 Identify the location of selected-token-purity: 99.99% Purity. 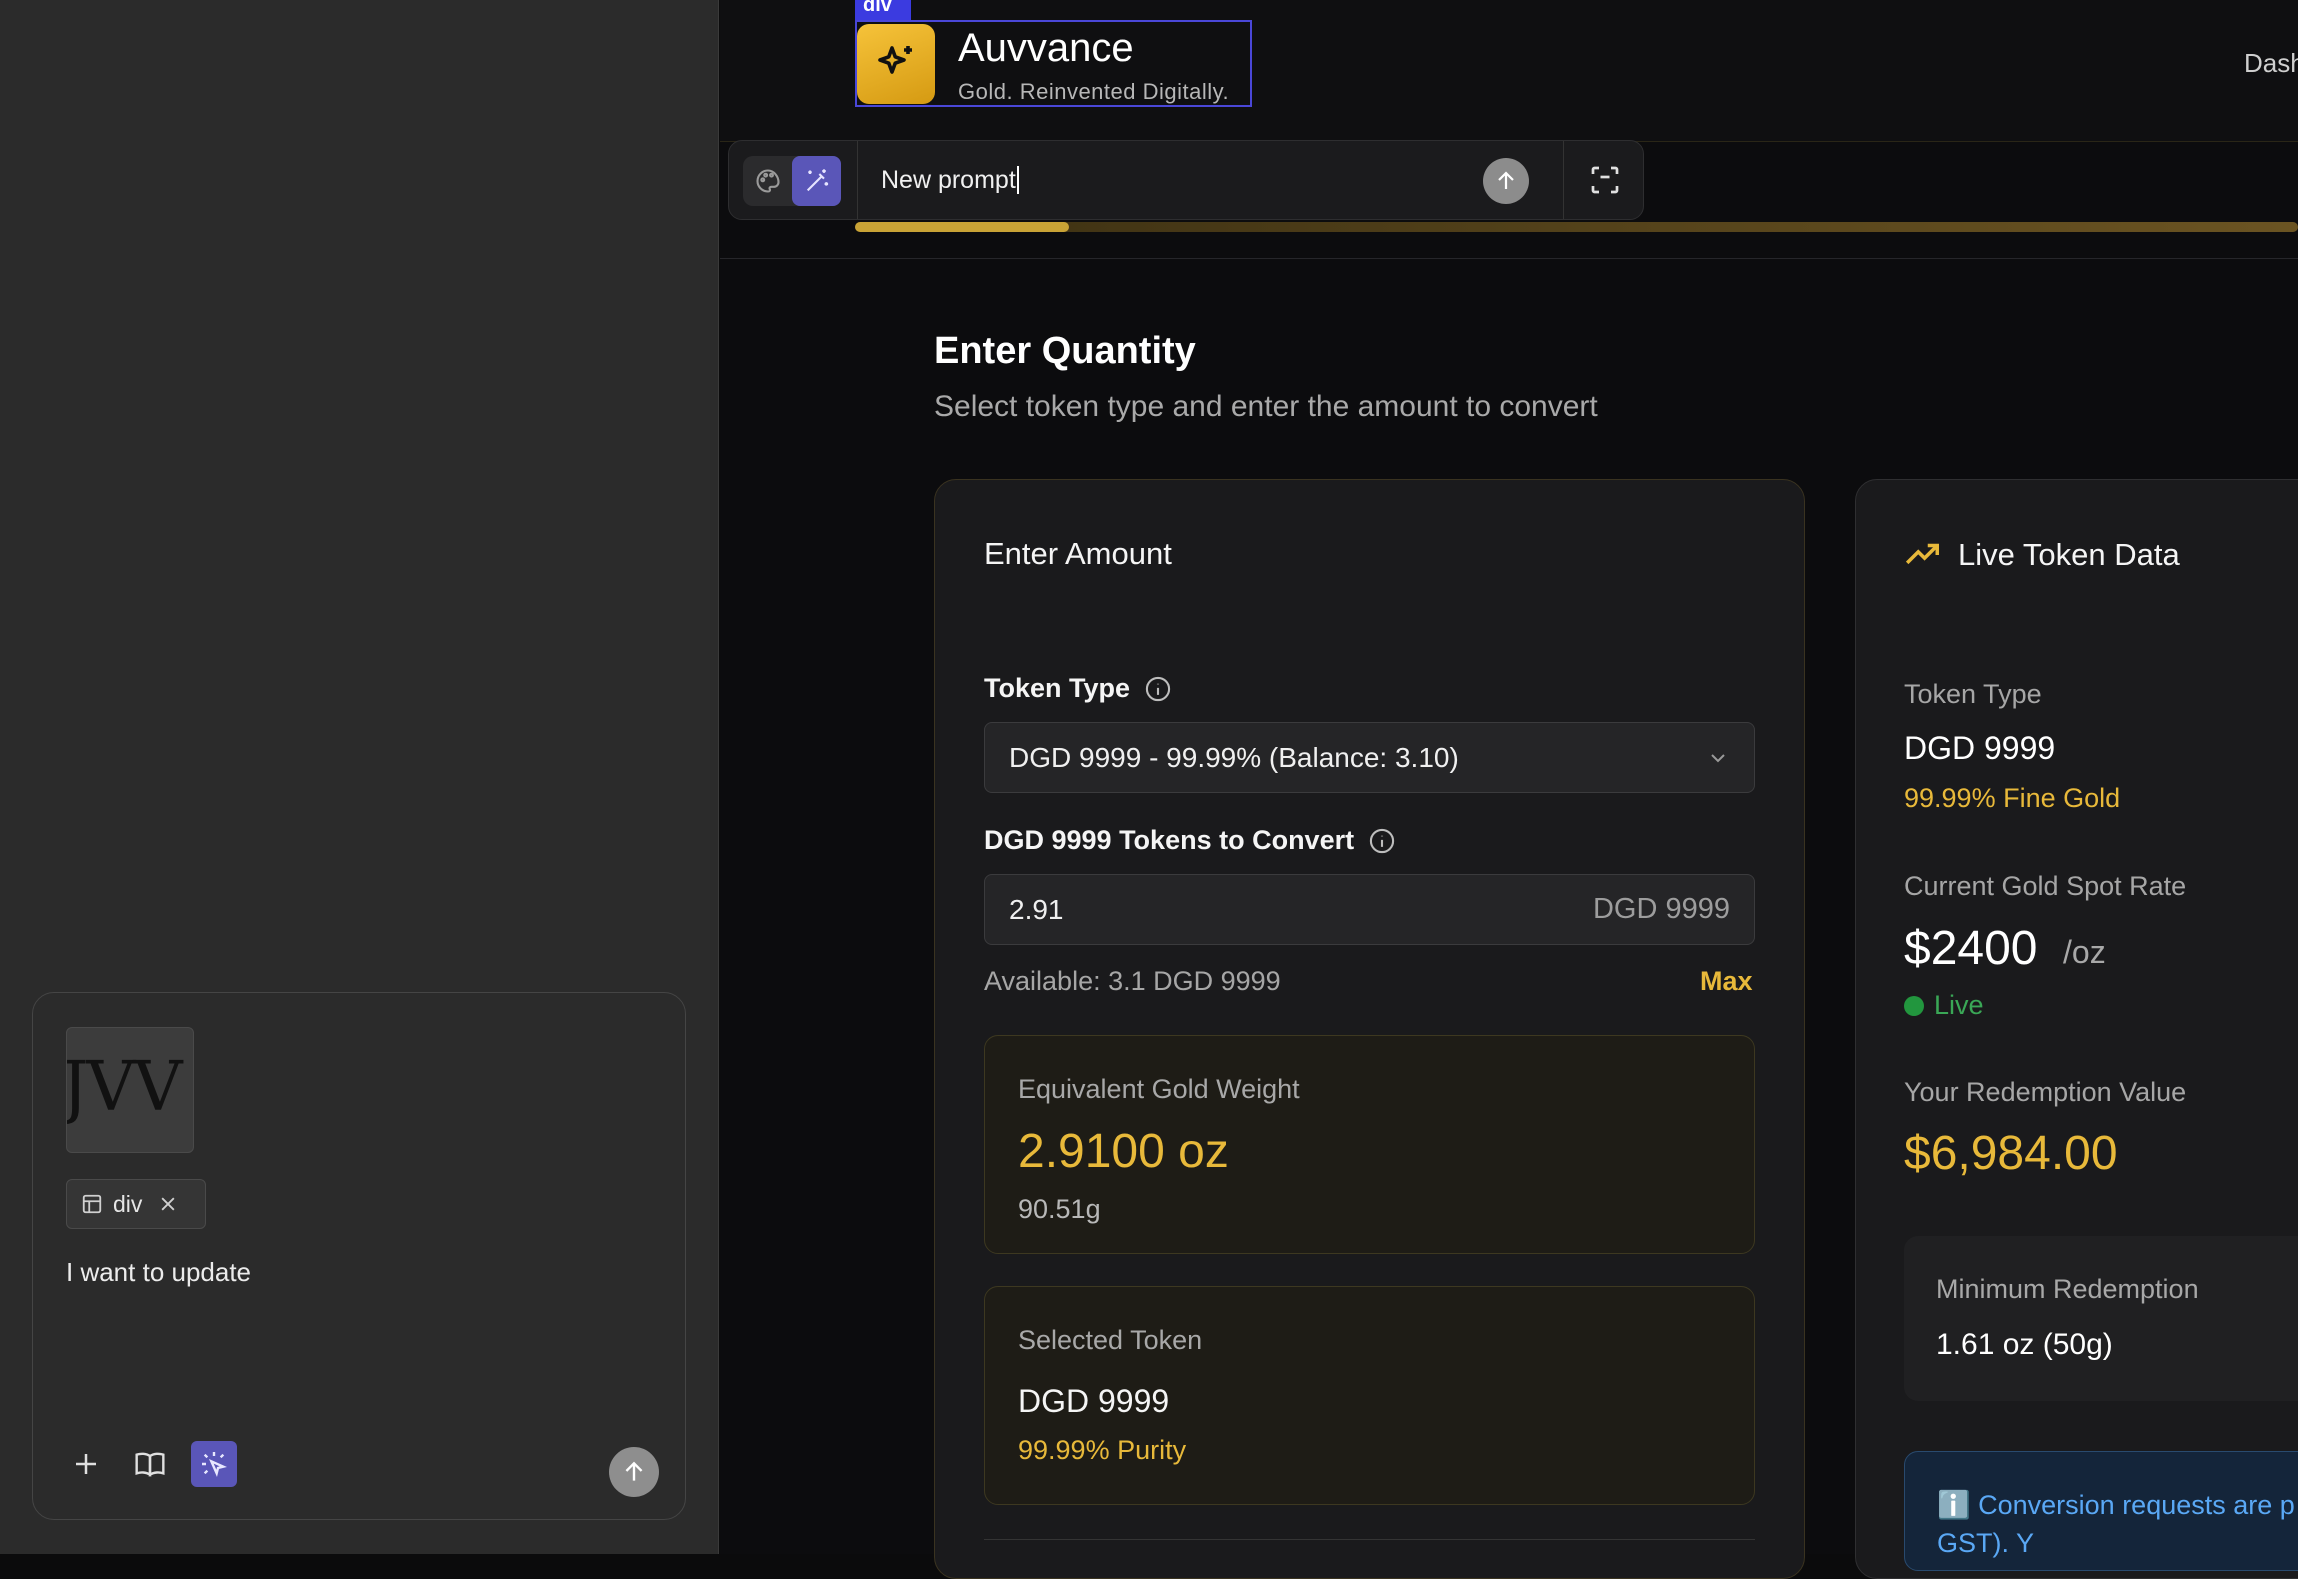
(1102, 1450).